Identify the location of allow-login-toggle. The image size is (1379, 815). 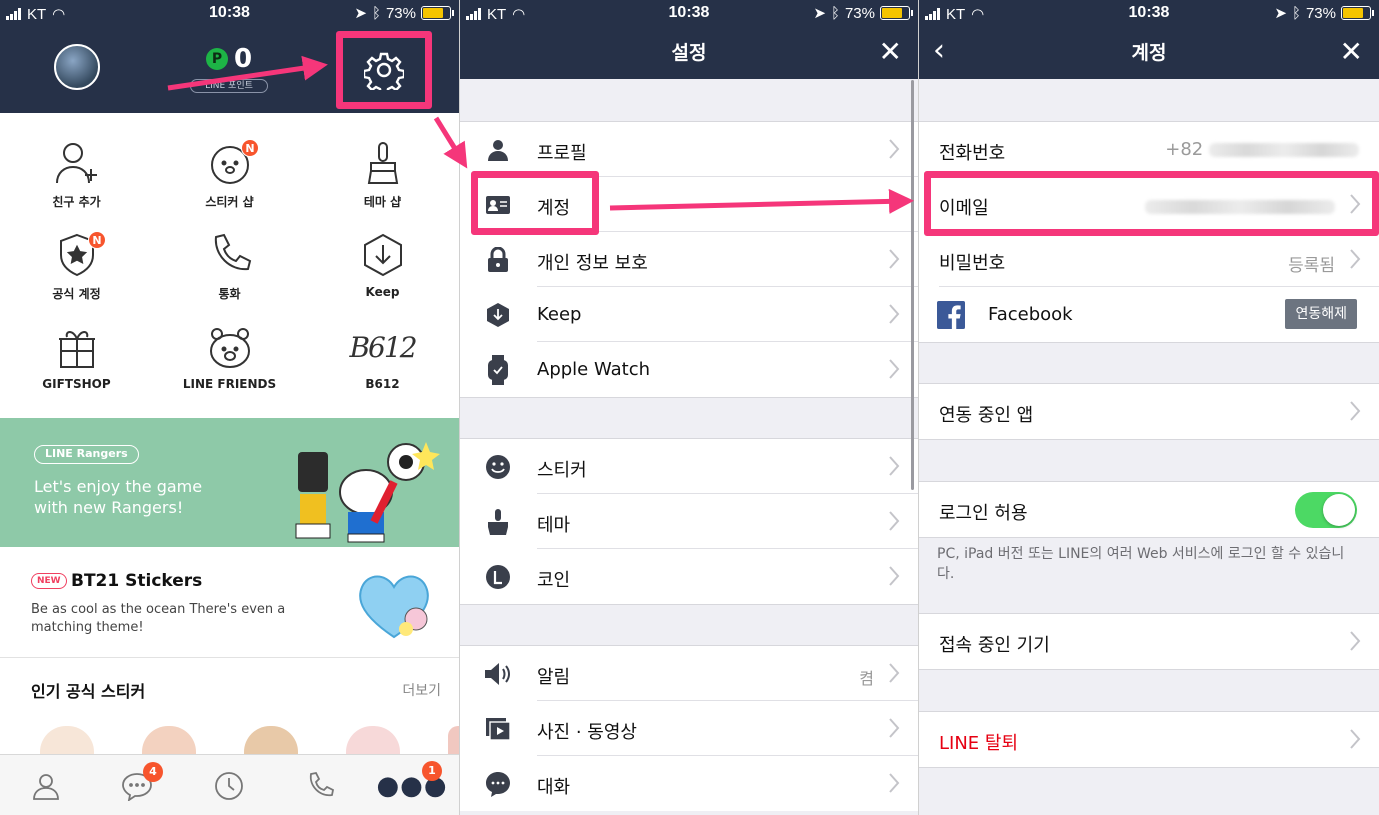
(1326, 510).